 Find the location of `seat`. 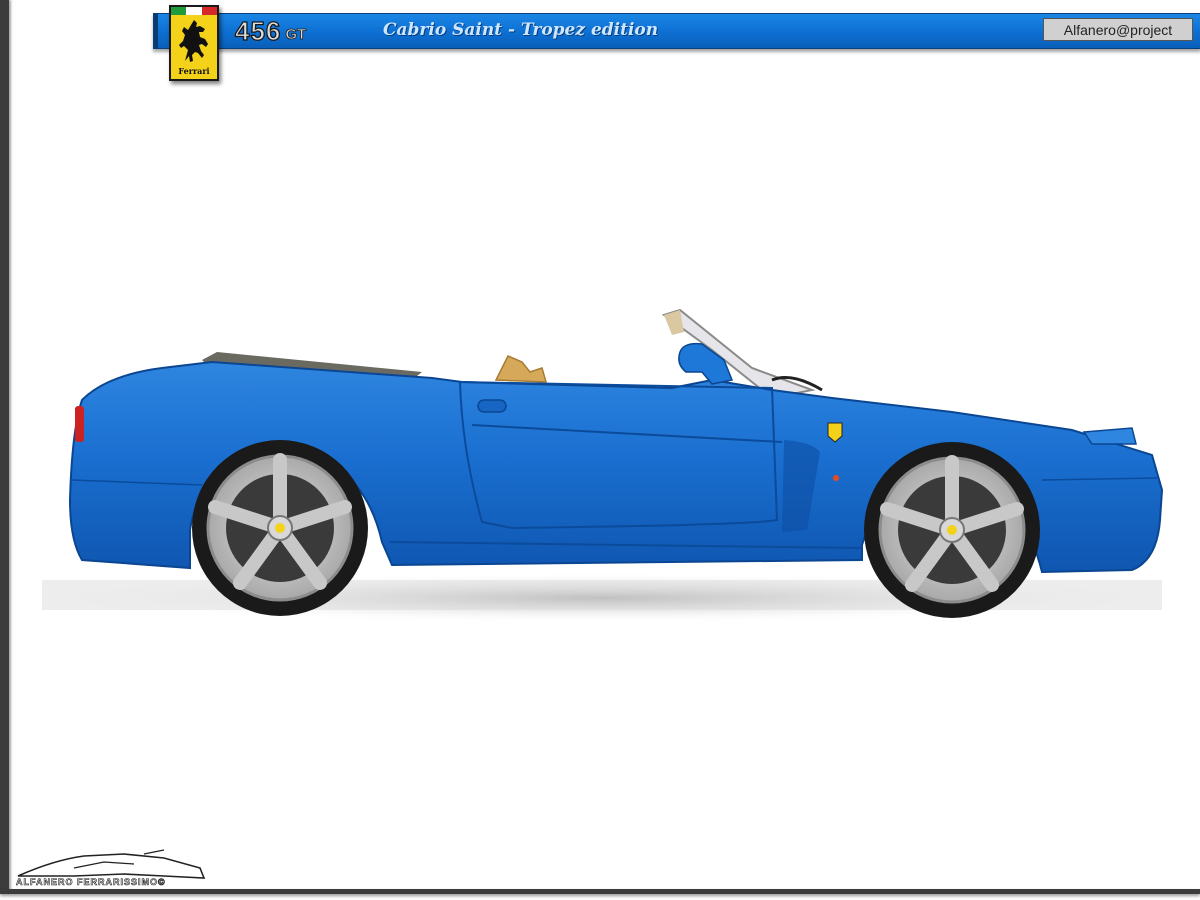

seat is located at coordinates (521, 369).